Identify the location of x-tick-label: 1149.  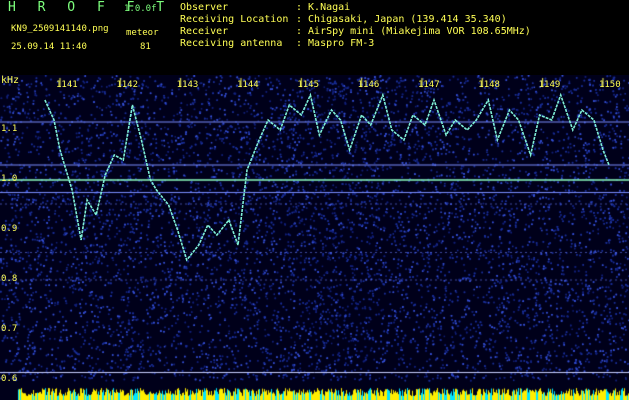
(549, 85).